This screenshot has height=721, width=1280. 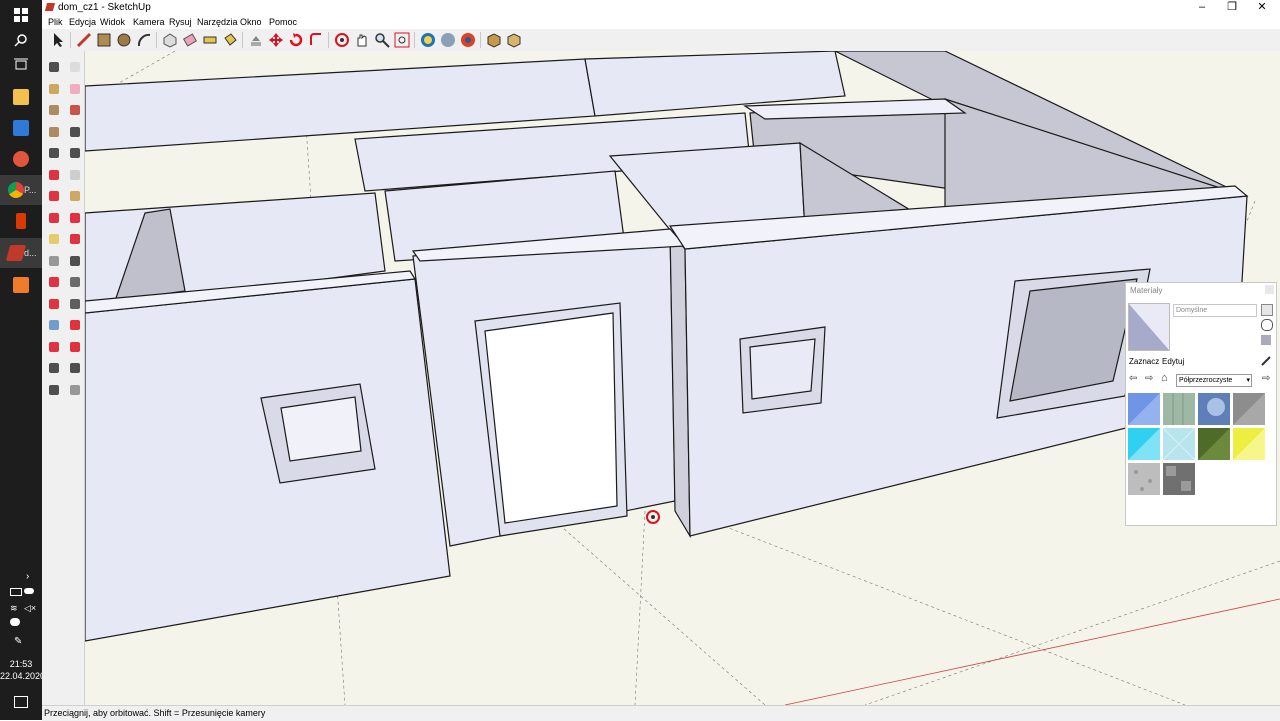 I want to click on swatch-translucent-cyan, so click(x=1144, y=444).